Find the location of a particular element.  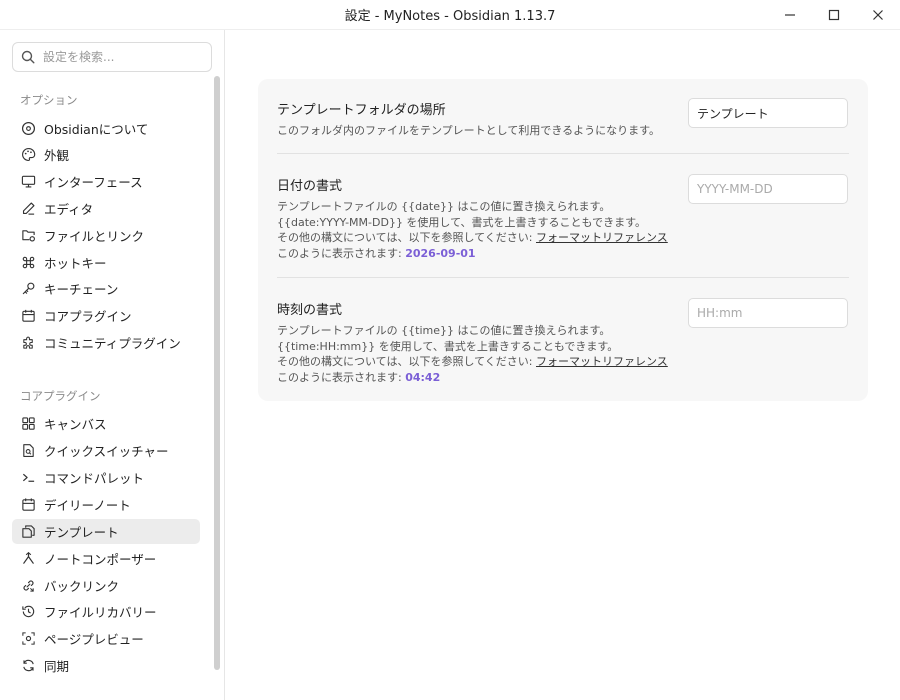

sidebar-item-label: 外観 is located at coordinates (57, 155).